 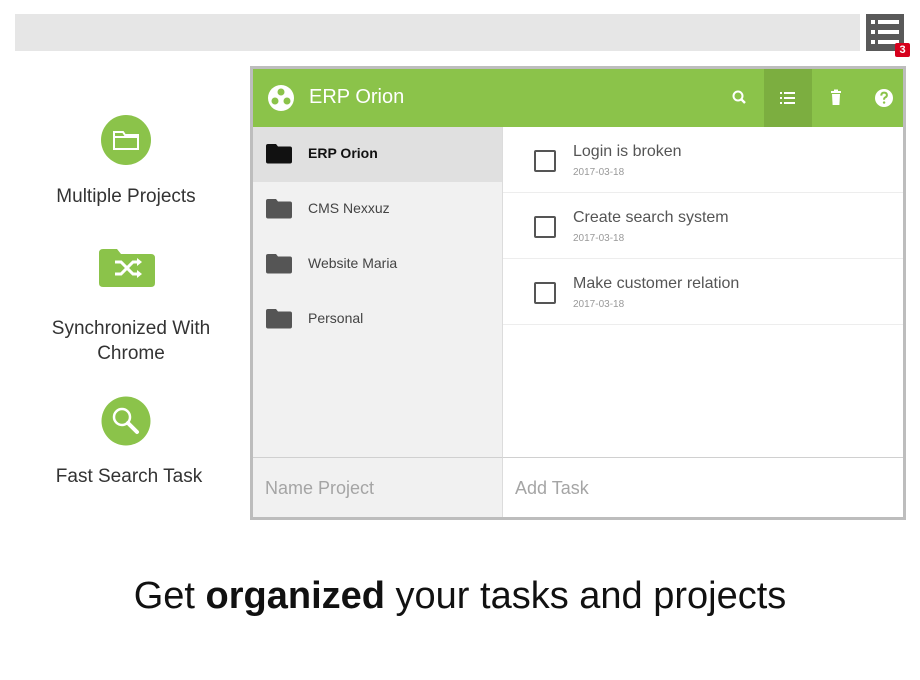 I want to click on project-item-website-maria: Website Maria, so click(x=377, y=264).